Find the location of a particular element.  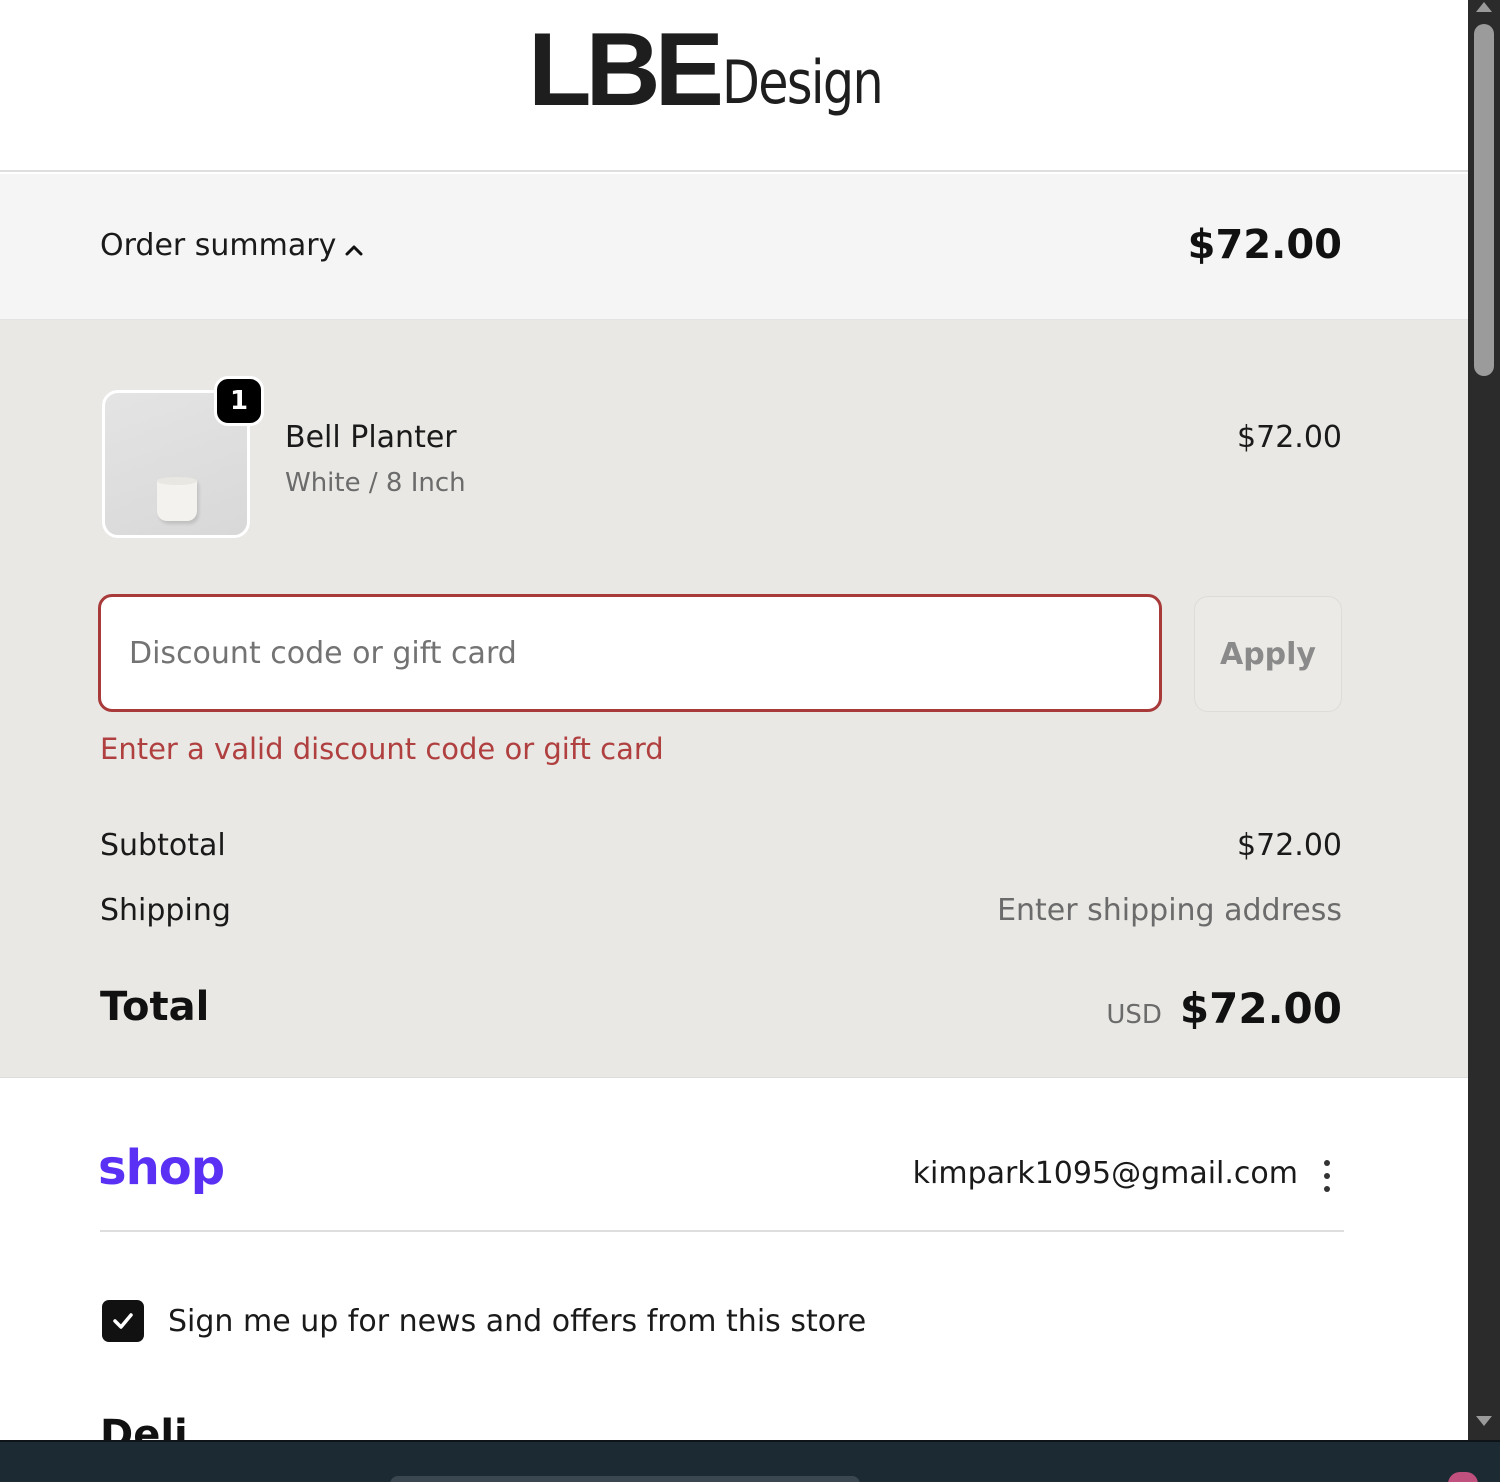

product-variant: White / 8 Inch is located at coordinates (375, 483).